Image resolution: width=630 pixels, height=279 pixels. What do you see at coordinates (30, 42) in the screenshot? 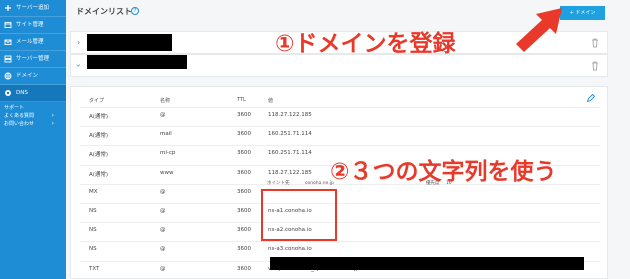
I see `sidebar-item-label: メール管理` at bounding box center [30, 42].